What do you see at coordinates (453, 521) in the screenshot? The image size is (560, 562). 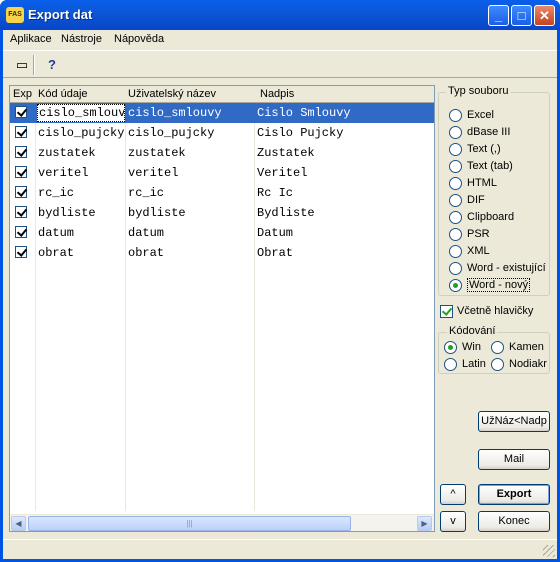 I see `move-down-button: v` at bounding box center [453, 521].